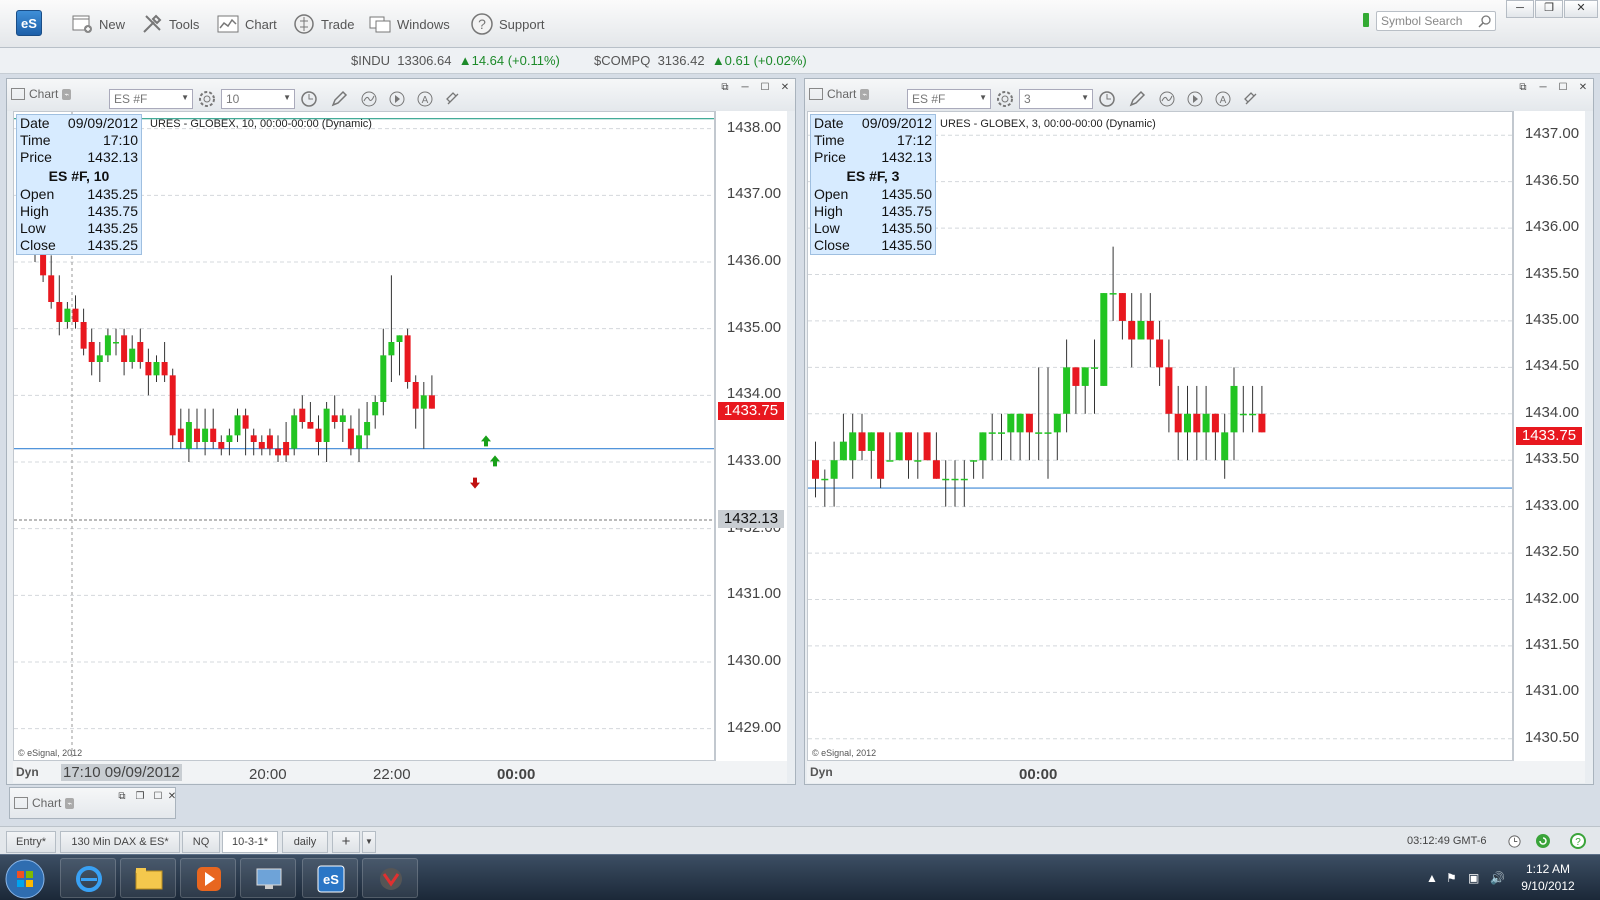 This screenshot has width=1600, height=900. I want to click on ticker-compq: $COMPQ 3136.42 ▲0.61 (+0.02%), so click(700, 60).